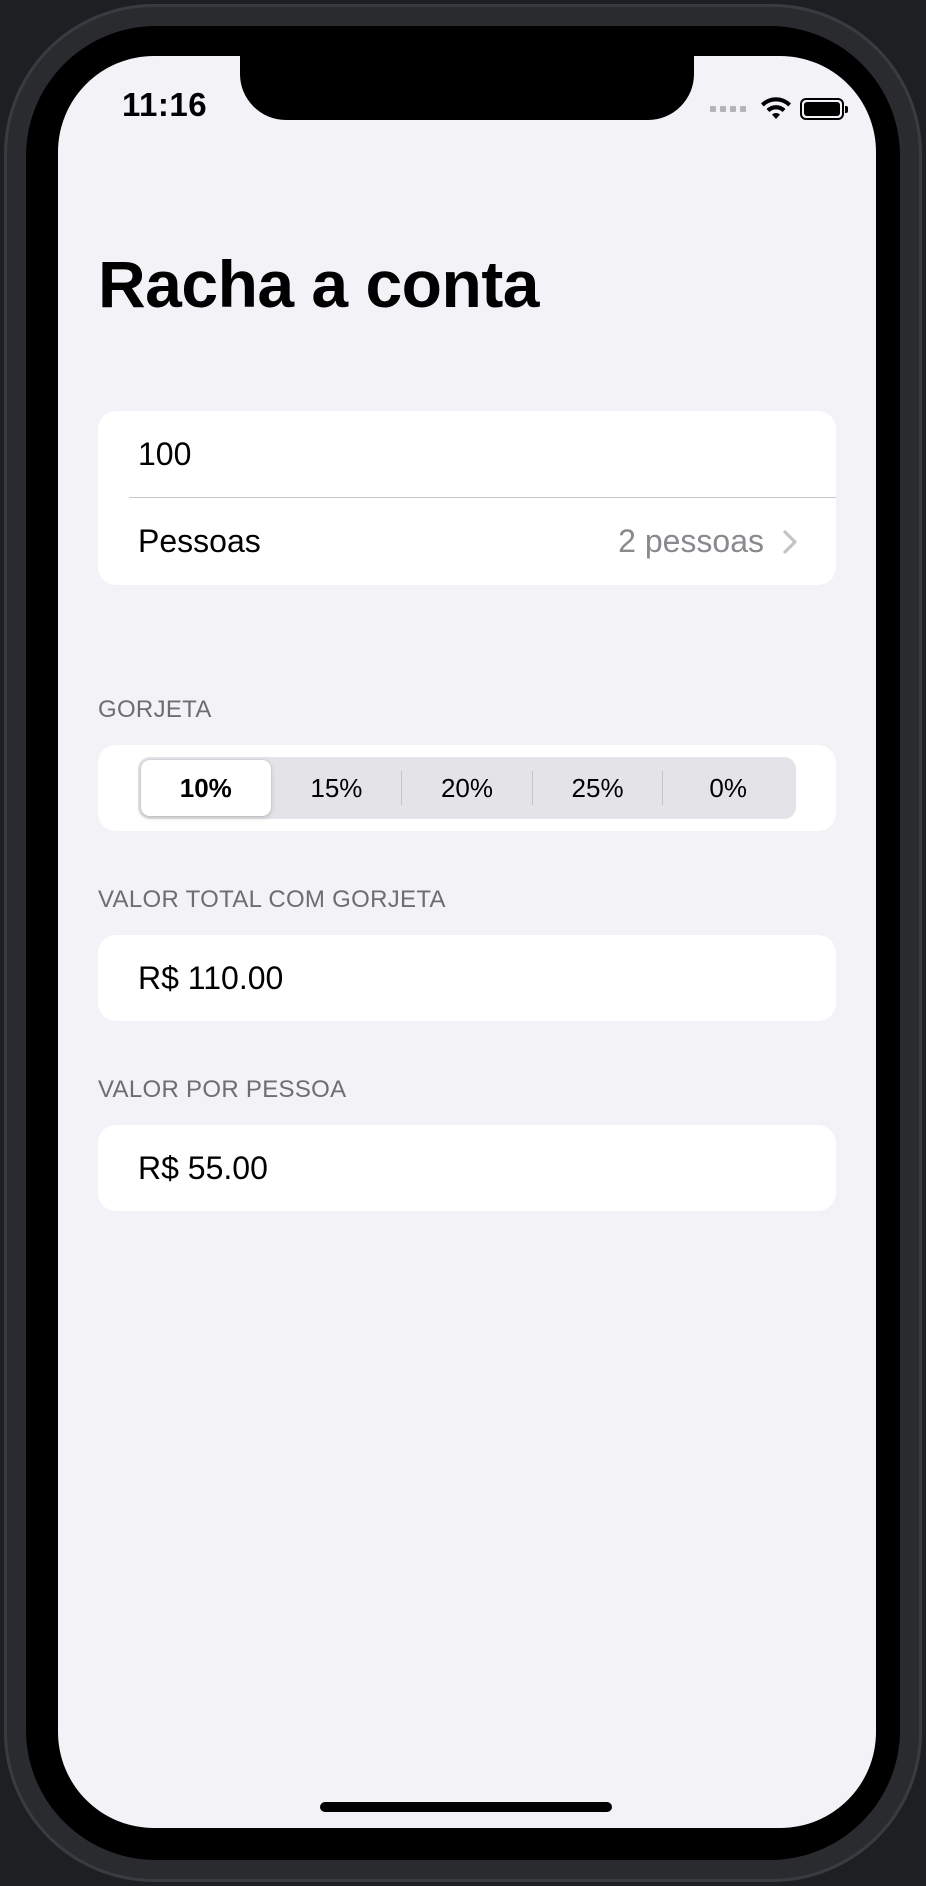 The image size is (926, 1886). I want to click on people-picker-row: Pessoas 2 pessoas, so click(467, 541).